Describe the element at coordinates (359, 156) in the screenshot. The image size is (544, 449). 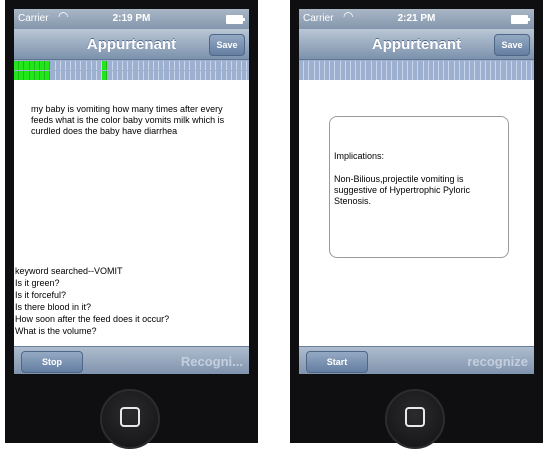
I see `implications-title: Implications:` at that location.